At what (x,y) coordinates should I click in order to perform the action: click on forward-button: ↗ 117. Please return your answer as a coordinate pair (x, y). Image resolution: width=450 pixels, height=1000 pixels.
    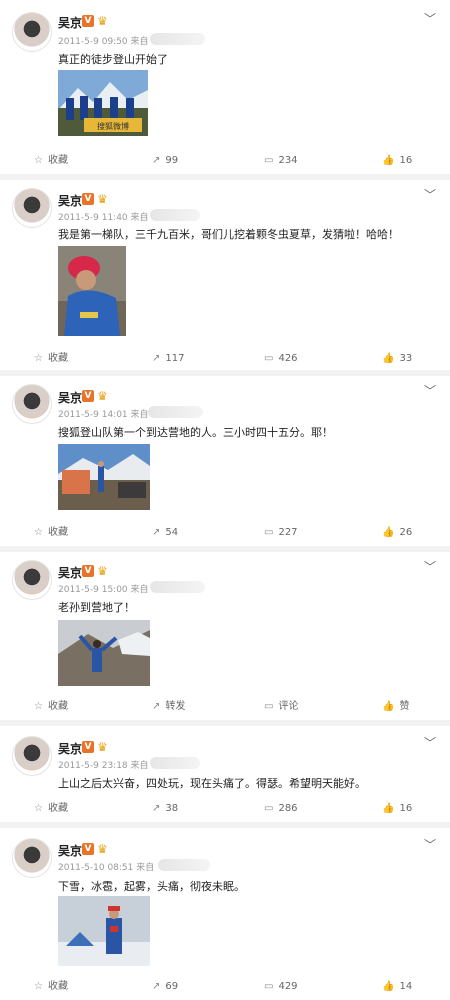
    Looking at the image, I should click on (168, 359).